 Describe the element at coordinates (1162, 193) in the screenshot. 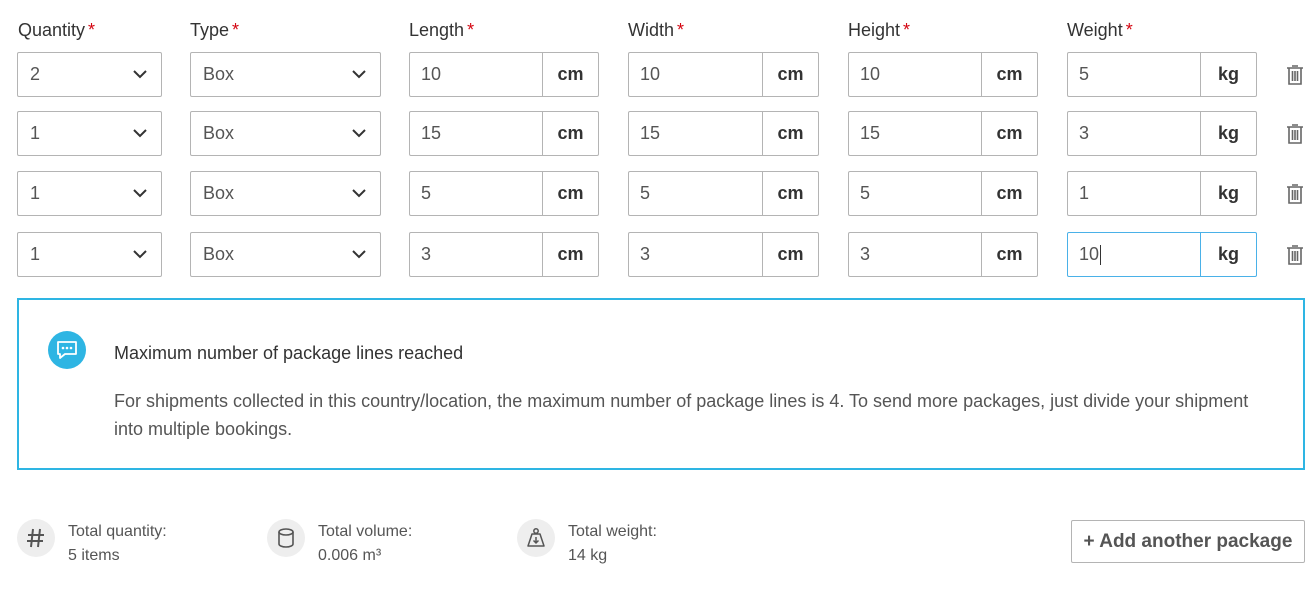

I see `weight-input: 1 kg` at that location.